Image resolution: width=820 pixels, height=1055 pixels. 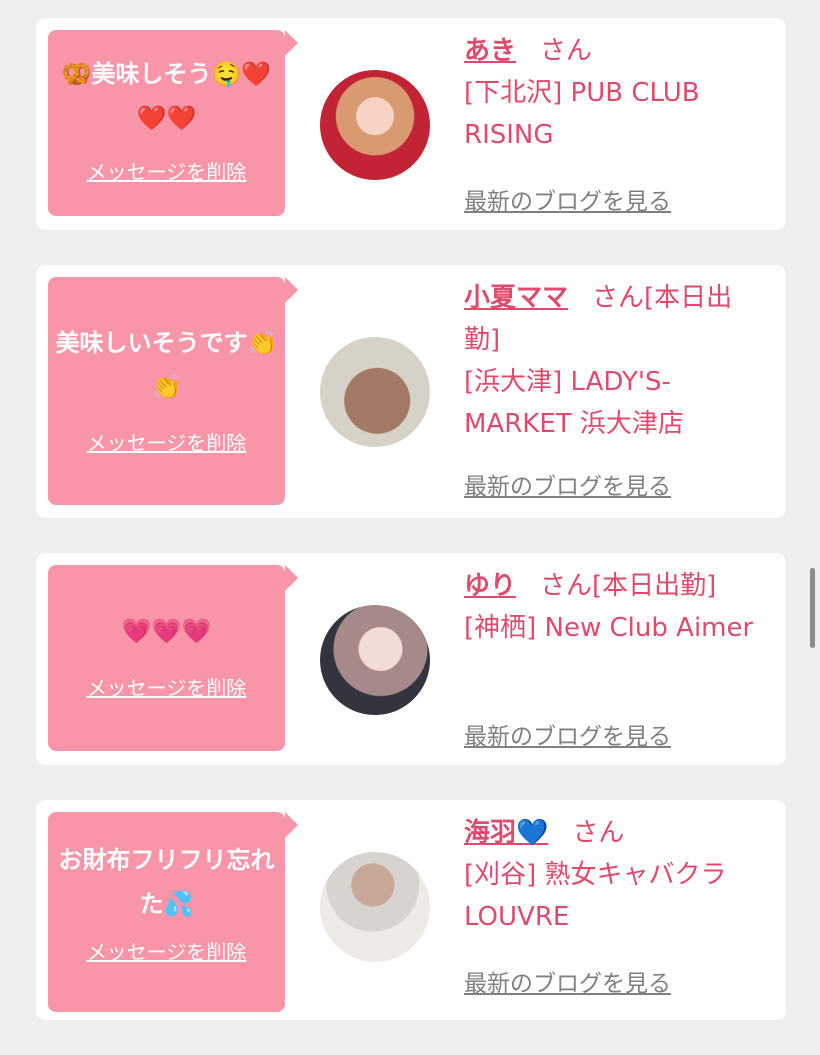 What do you see at coordinates (166, 96) in the screenshot?
I see `message-text: 🥨美味しそう🤤❤️❤️❤️` at bounding box center [166, 96].